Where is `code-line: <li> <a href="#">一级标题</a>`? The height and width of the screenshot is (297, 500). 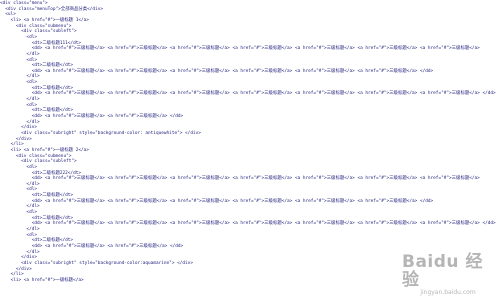
code-line: <li> <a href="#">一级标题</a> is located at coordinates (42, 280).